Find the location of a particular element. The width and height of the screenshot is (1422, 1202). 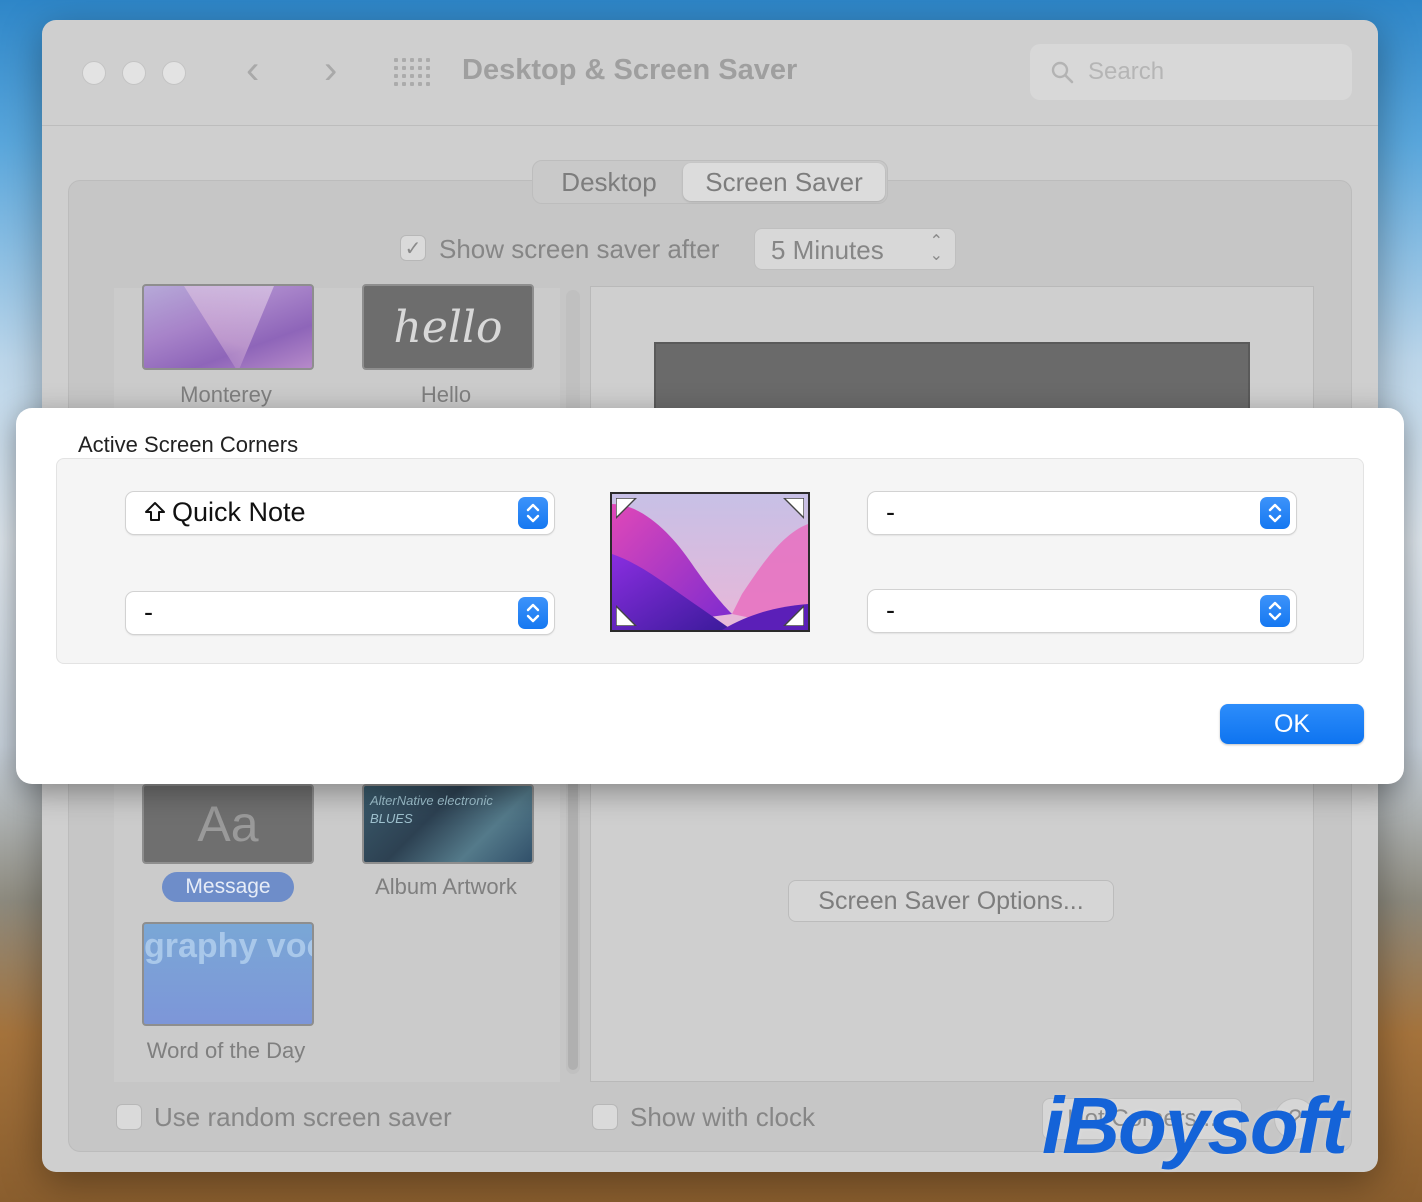

hello-art-text: hello is located at coordinates (448, 327).